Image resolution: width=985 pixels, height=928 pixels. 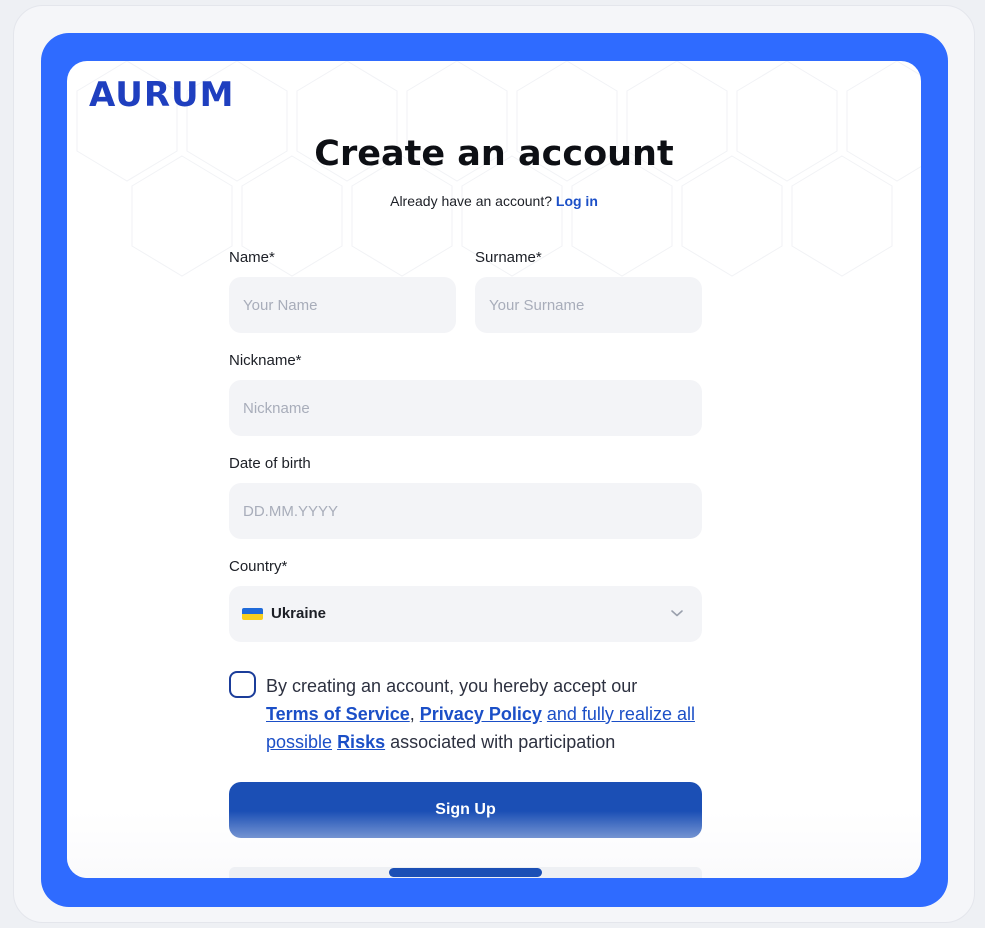 I want to click on dob-label: Date of birth, so click(x=270, y=463).